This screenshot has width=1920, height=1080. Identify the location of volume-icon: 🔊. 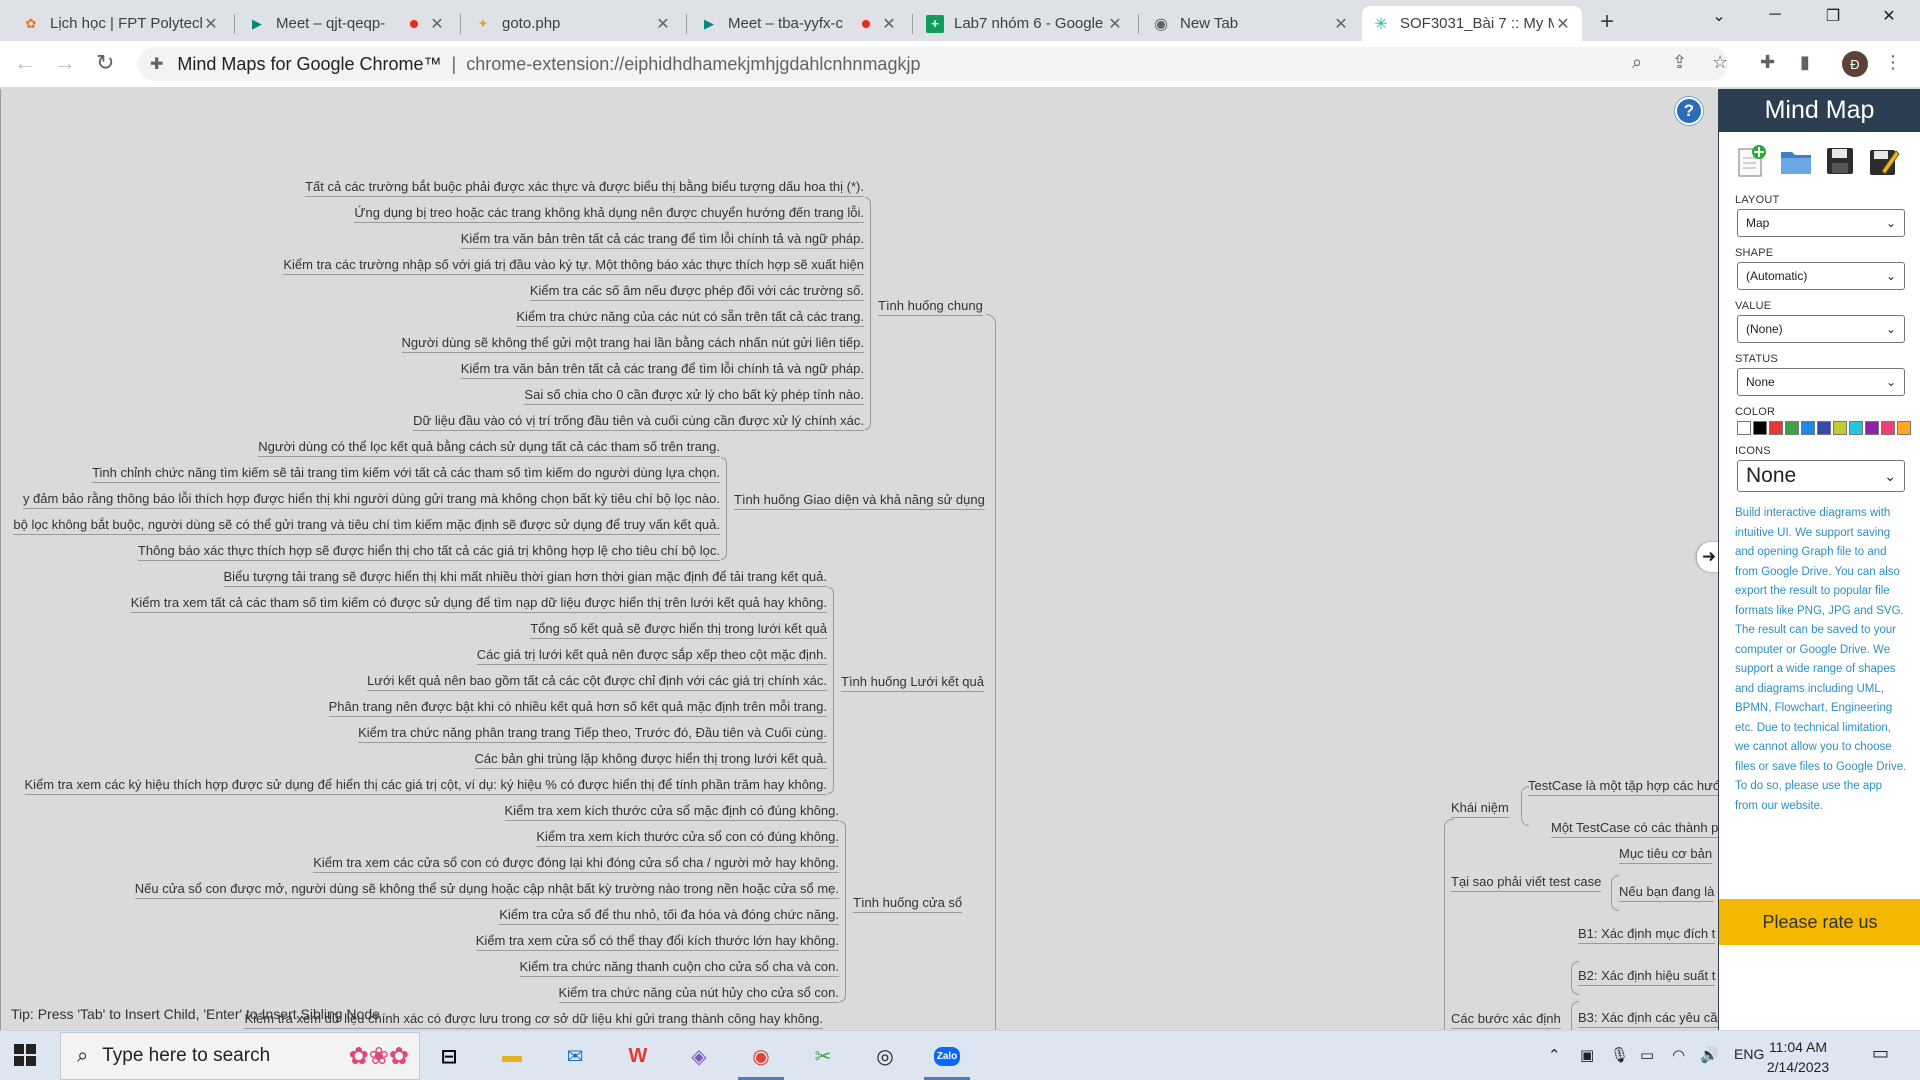
(1709, 1055).